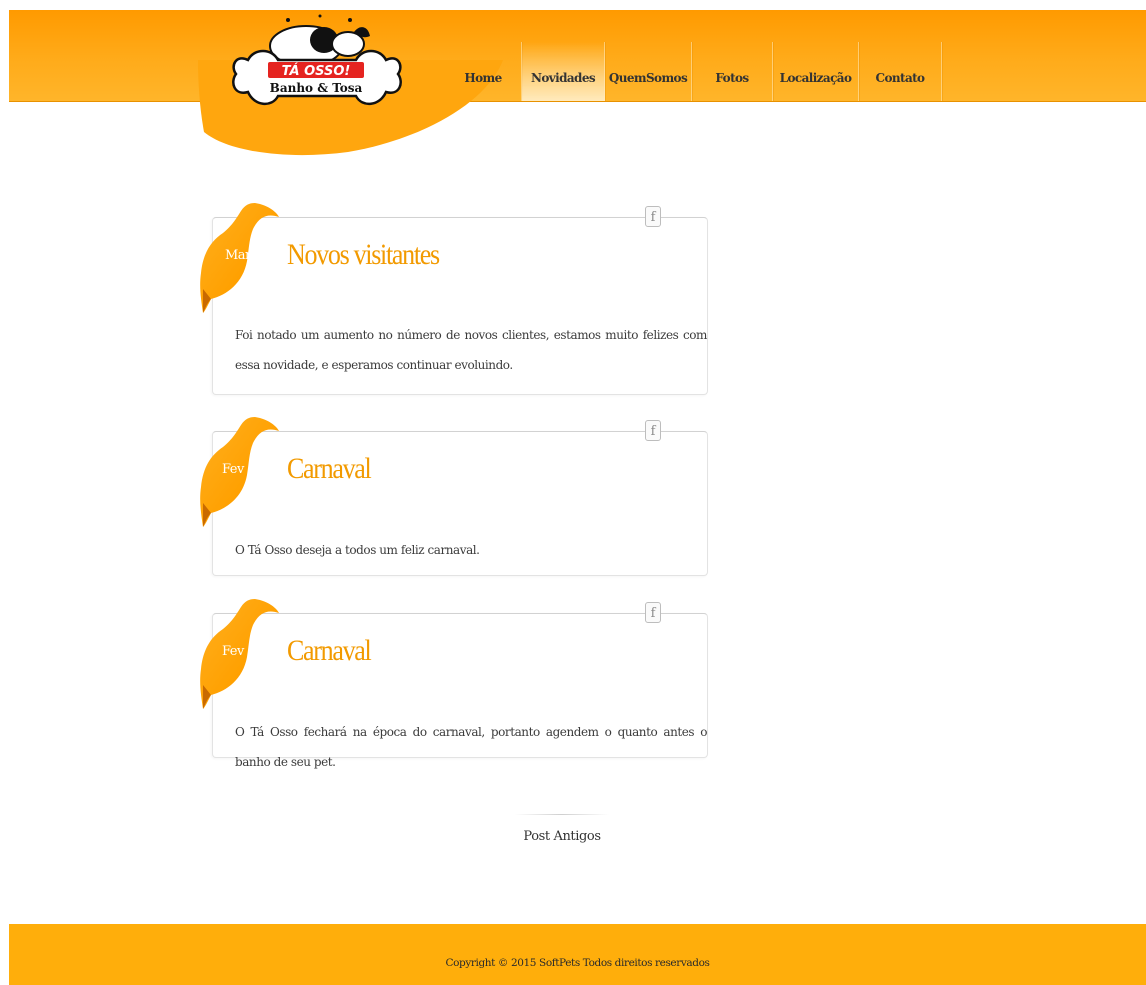 This screenshot has width=1146, height=985. I want to click on logo-top-text: TÁ OSSO!, so click(316, 71).